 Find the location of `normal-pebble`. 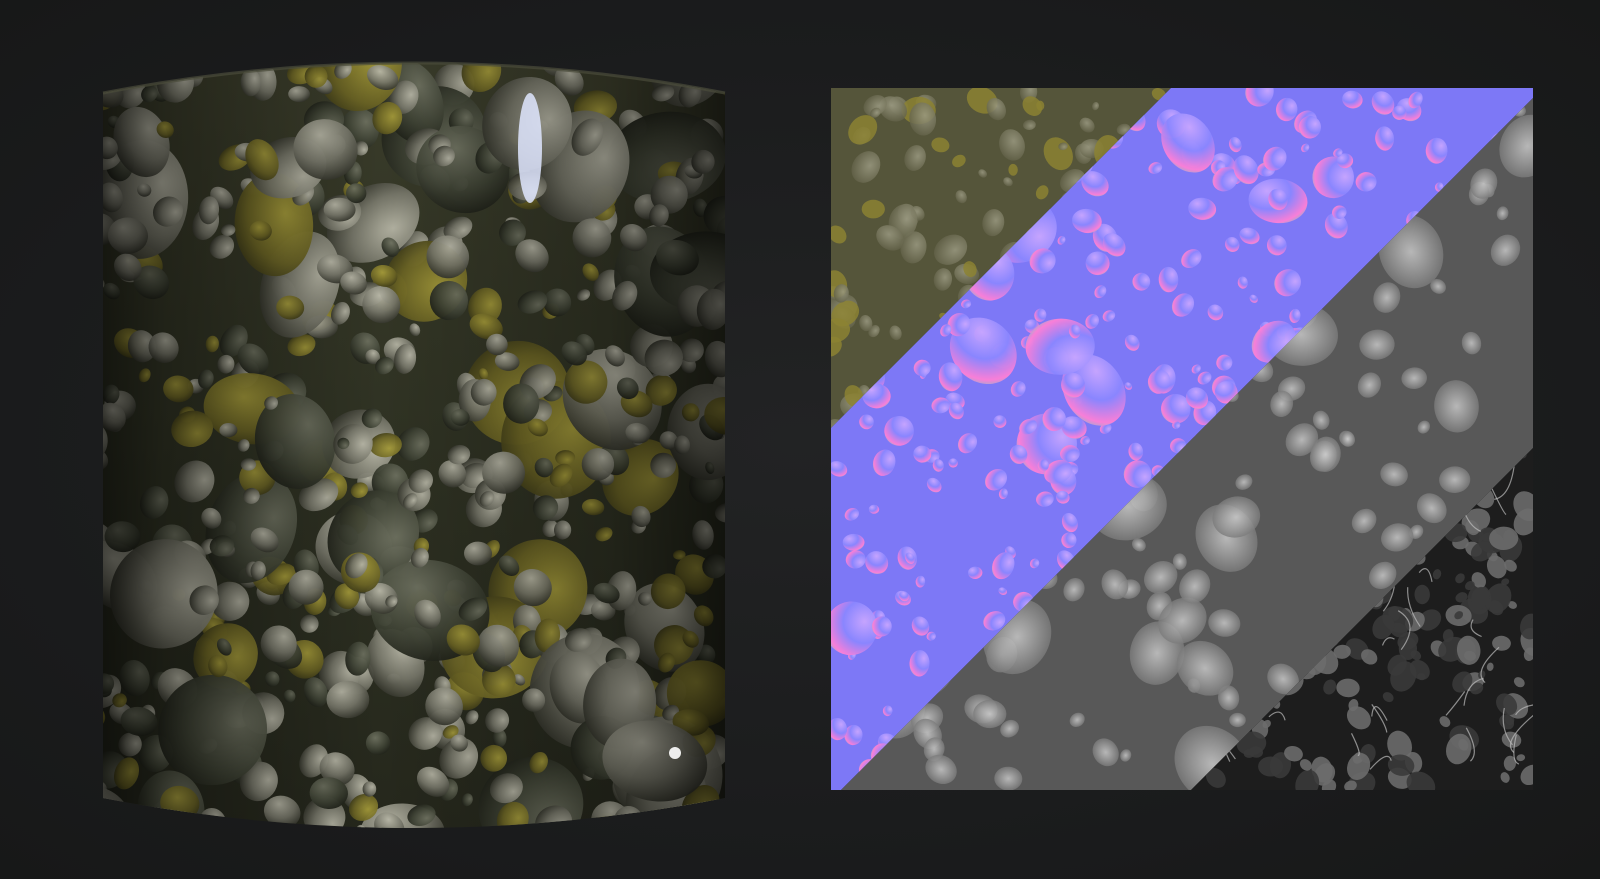

normal-pebble is located at coordinates (975, 572).